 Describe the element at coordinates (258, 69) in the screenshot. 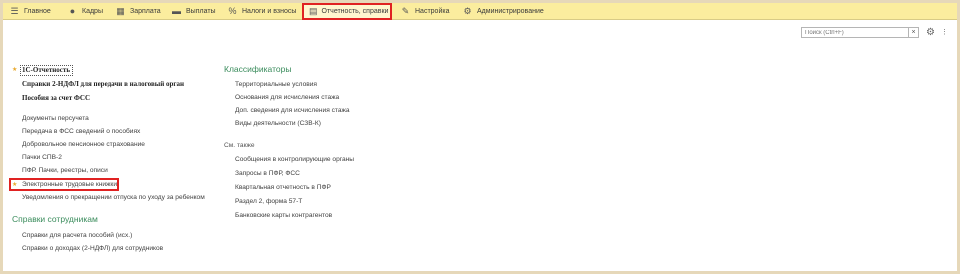

I see `section-classifiers: Классификаторы` at that location.